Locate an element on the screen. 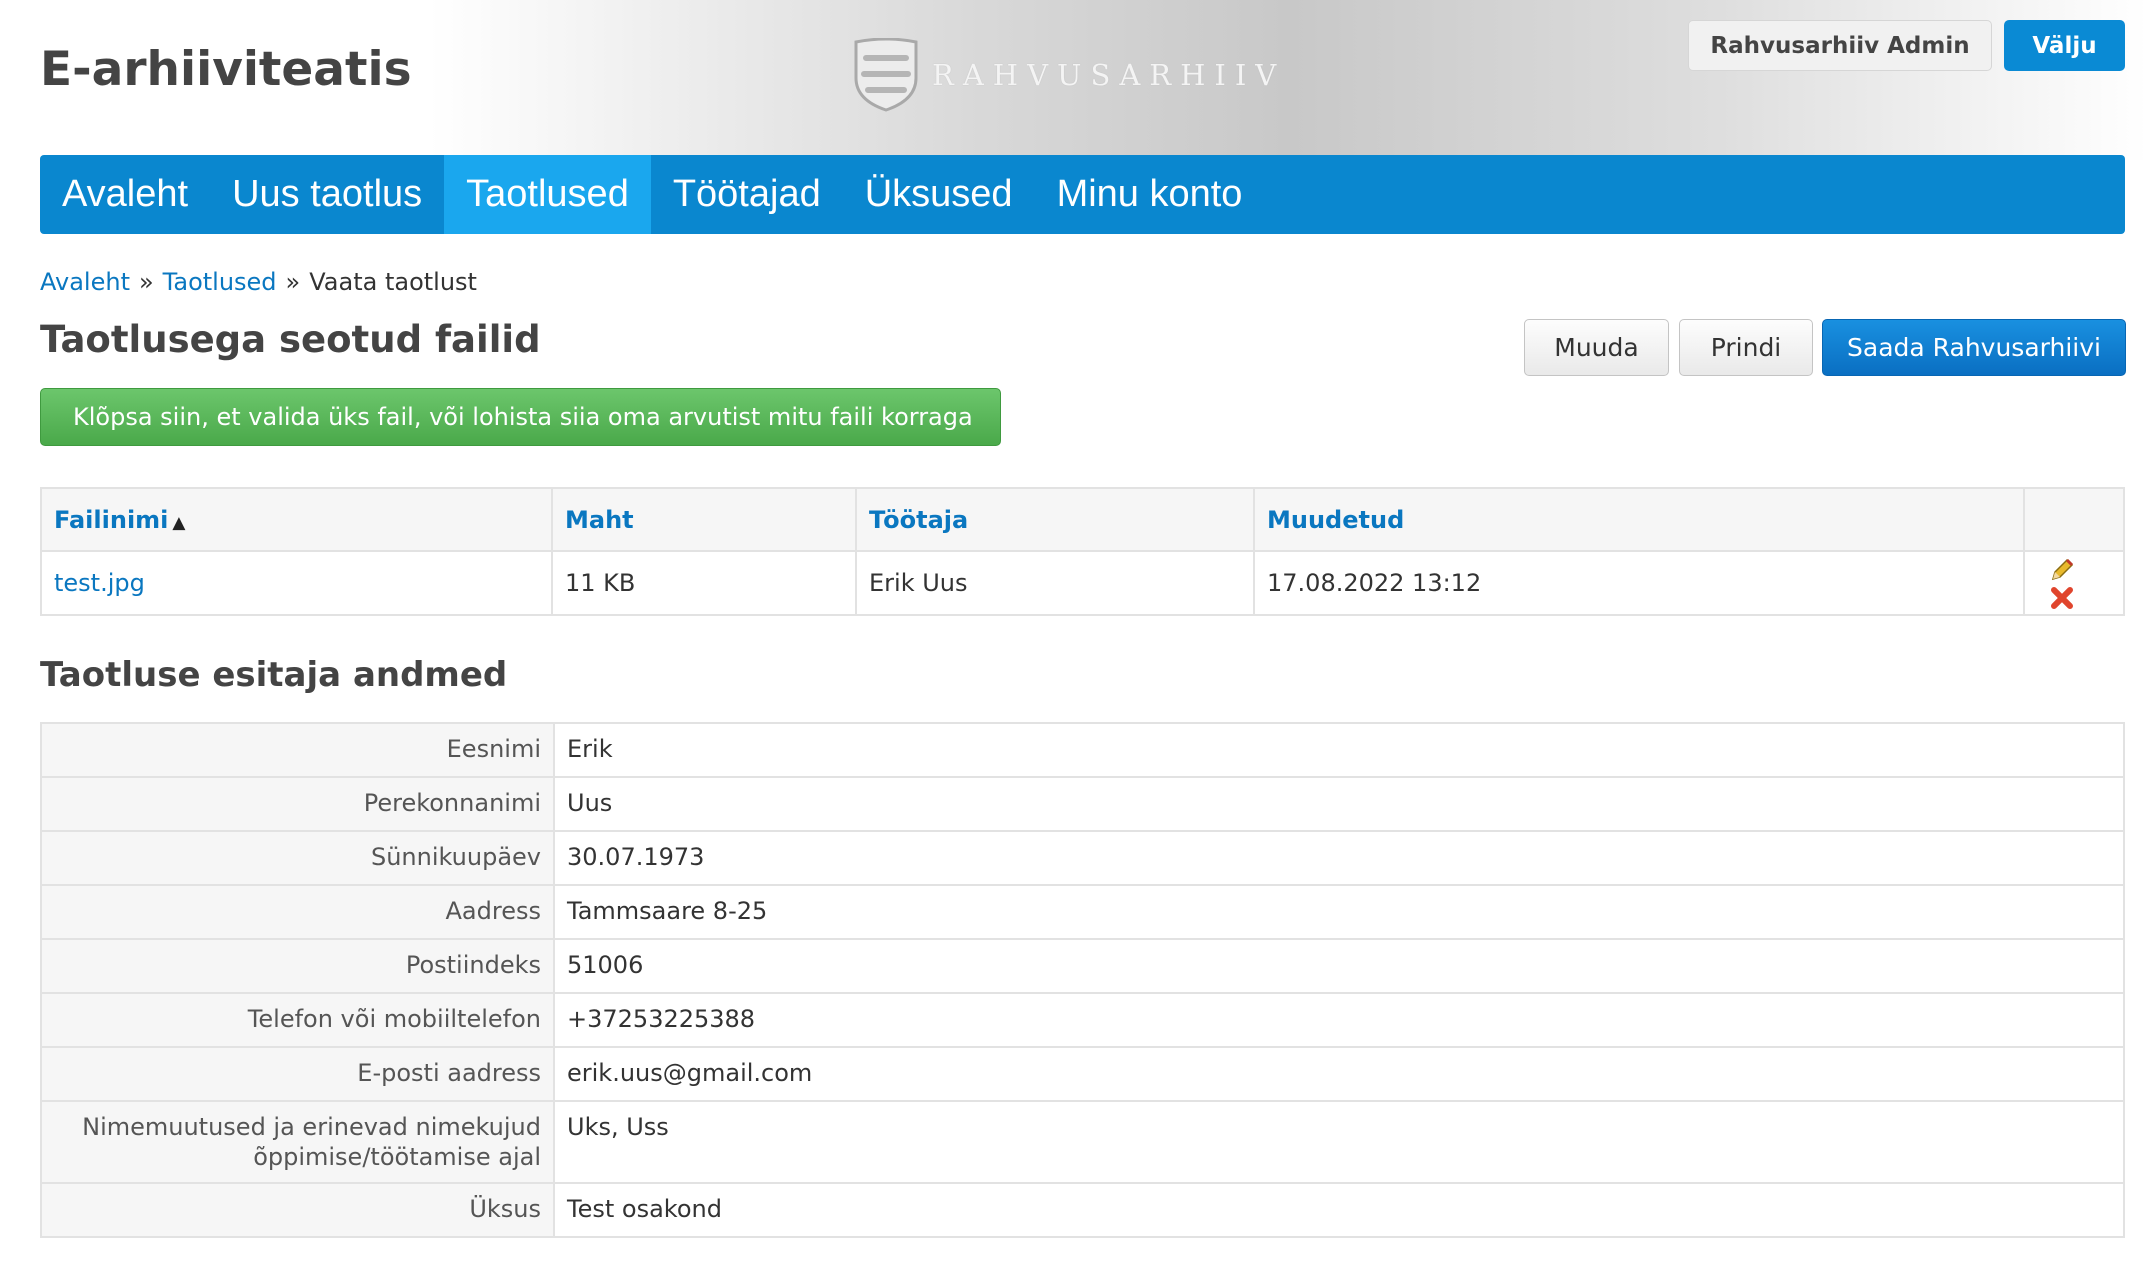  info-row-email: E-posti aadress erik.uus@gmail.com is located at coordinates (1082, 1074).